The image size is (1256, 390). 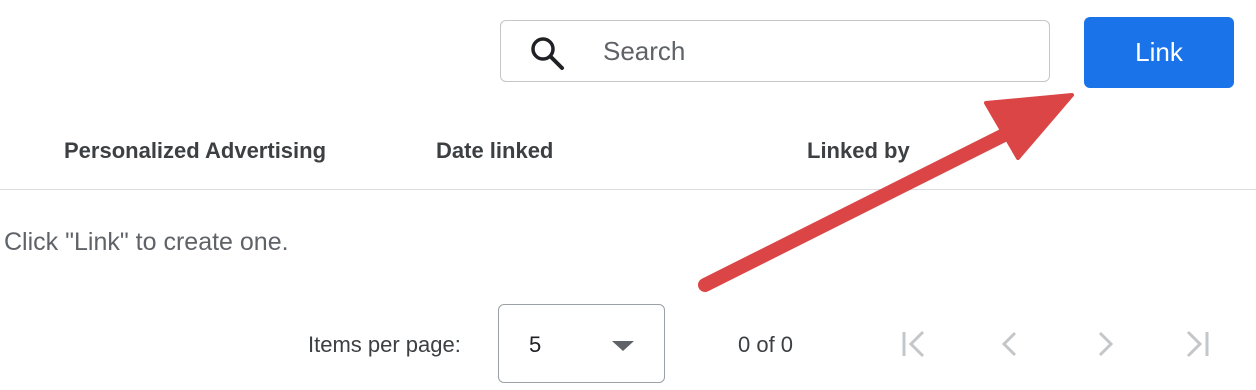 I want to click on first-page-button, so click(x=915, y=344).